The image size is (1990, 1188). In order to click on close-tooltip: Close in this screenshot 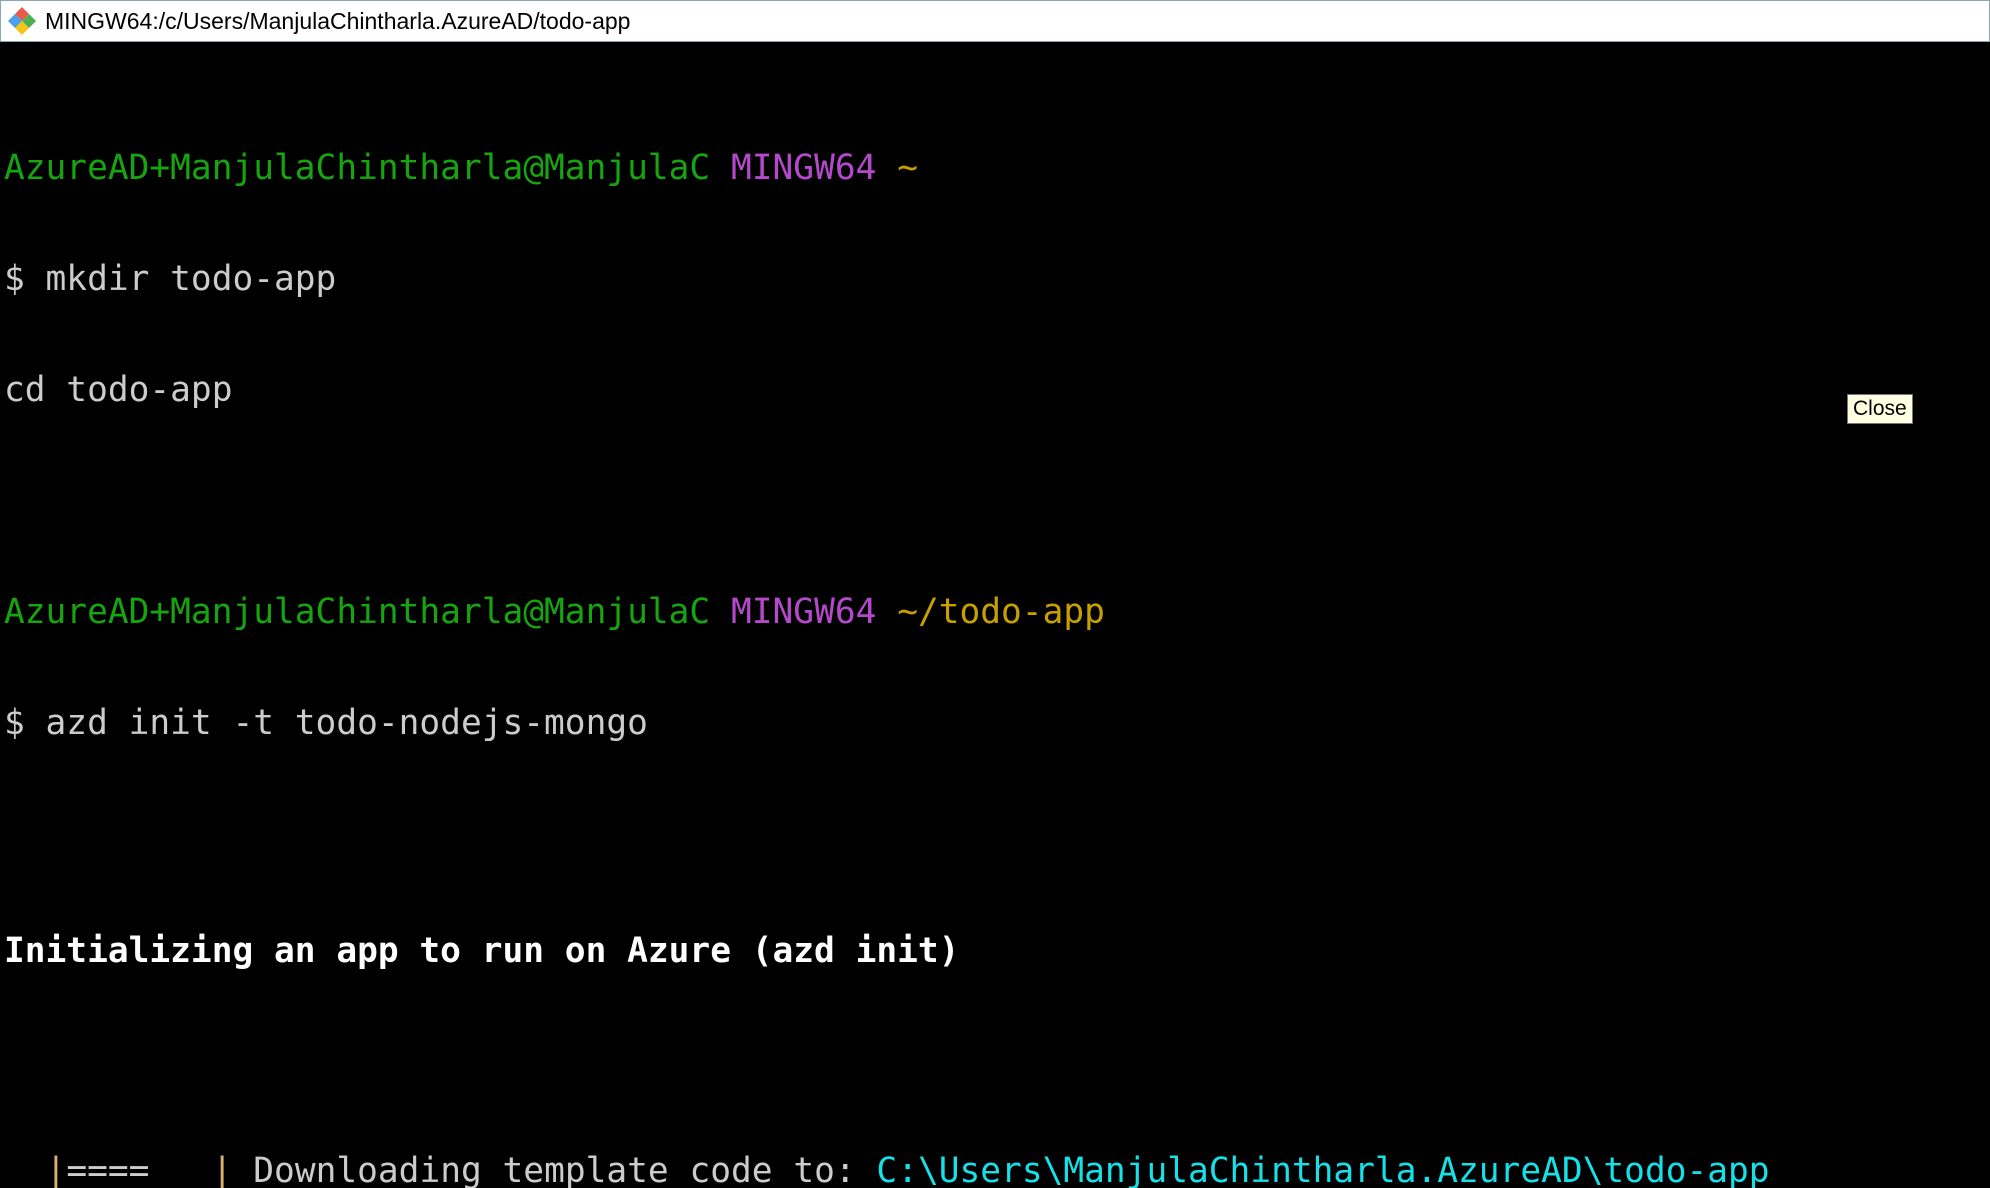, I will do `click(1880, 409)`.